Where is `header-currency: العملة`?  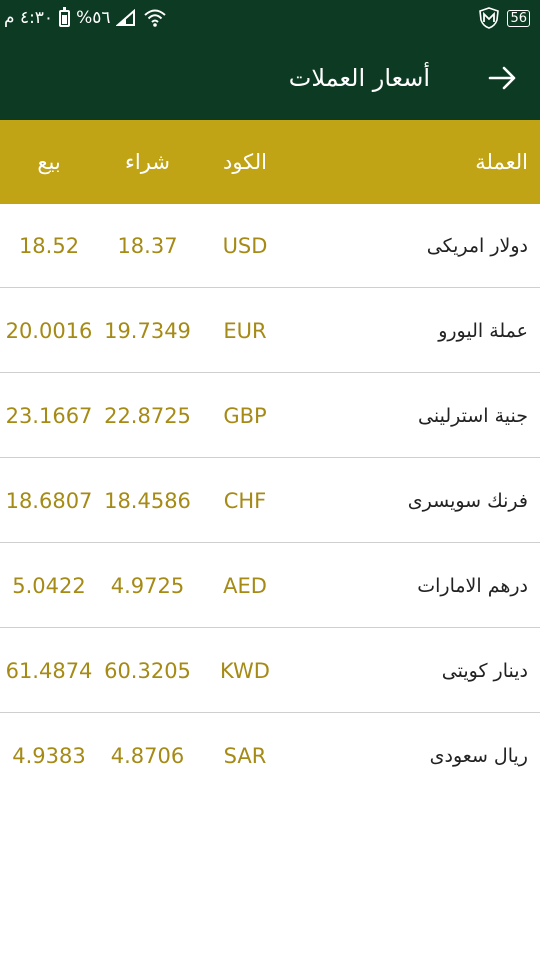 header-currency: العملة is located at coordinates (501, 162).